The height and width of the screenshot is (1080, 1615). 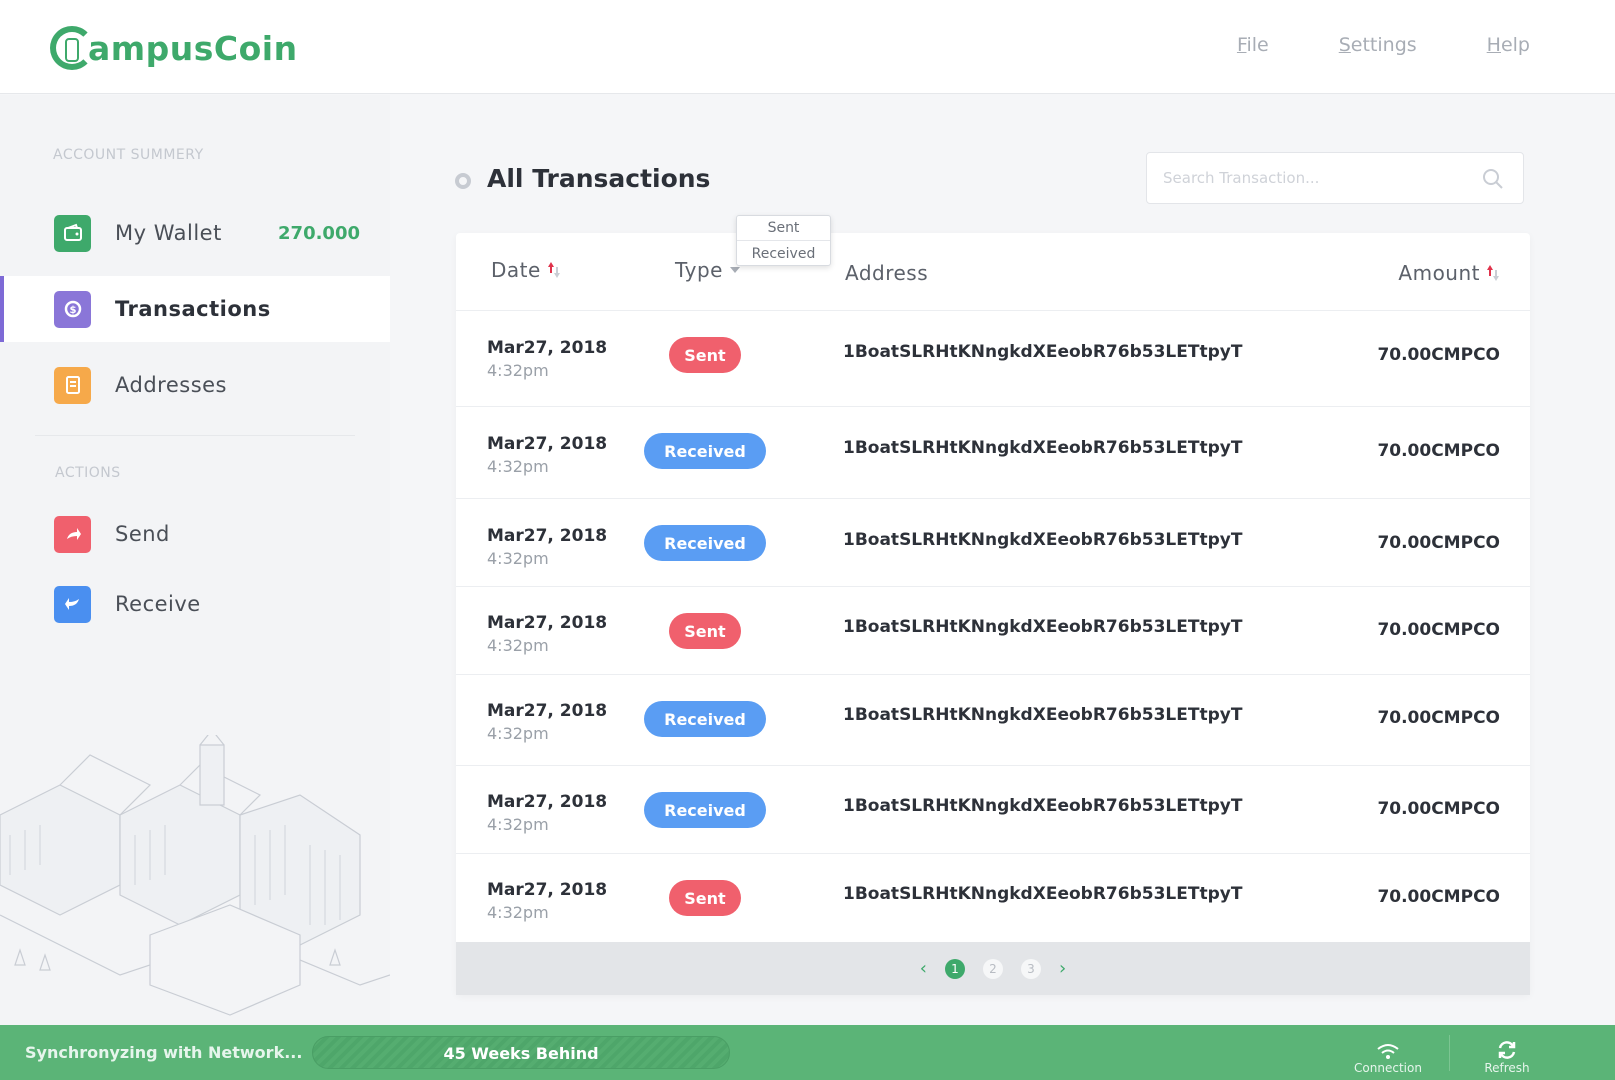 I want to click on refresh-button: Refresh, so click(x=1507, y=1054).